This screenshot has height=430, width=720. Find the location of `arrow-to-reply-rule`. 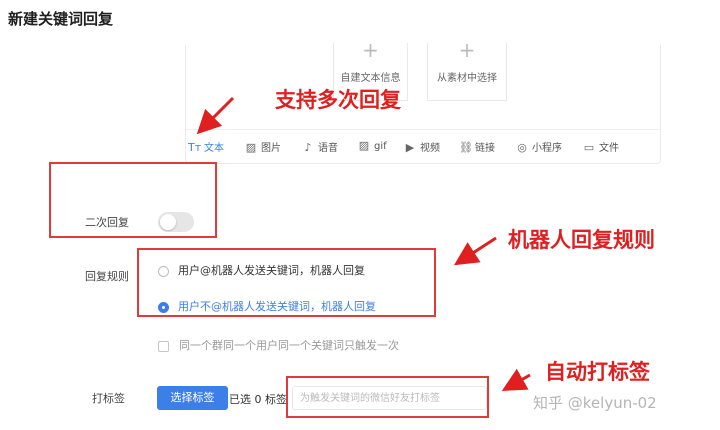

arrow-to-reply-rule is located at coordinates (475, 251).